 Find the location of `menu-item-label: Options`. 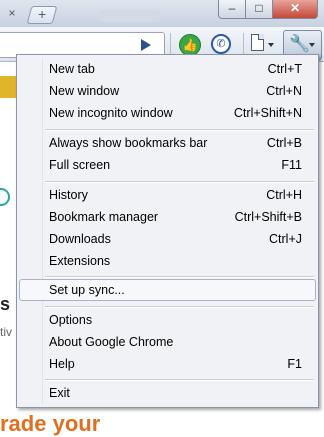

menu-item-label: Options is located at coordinates (71, 320).